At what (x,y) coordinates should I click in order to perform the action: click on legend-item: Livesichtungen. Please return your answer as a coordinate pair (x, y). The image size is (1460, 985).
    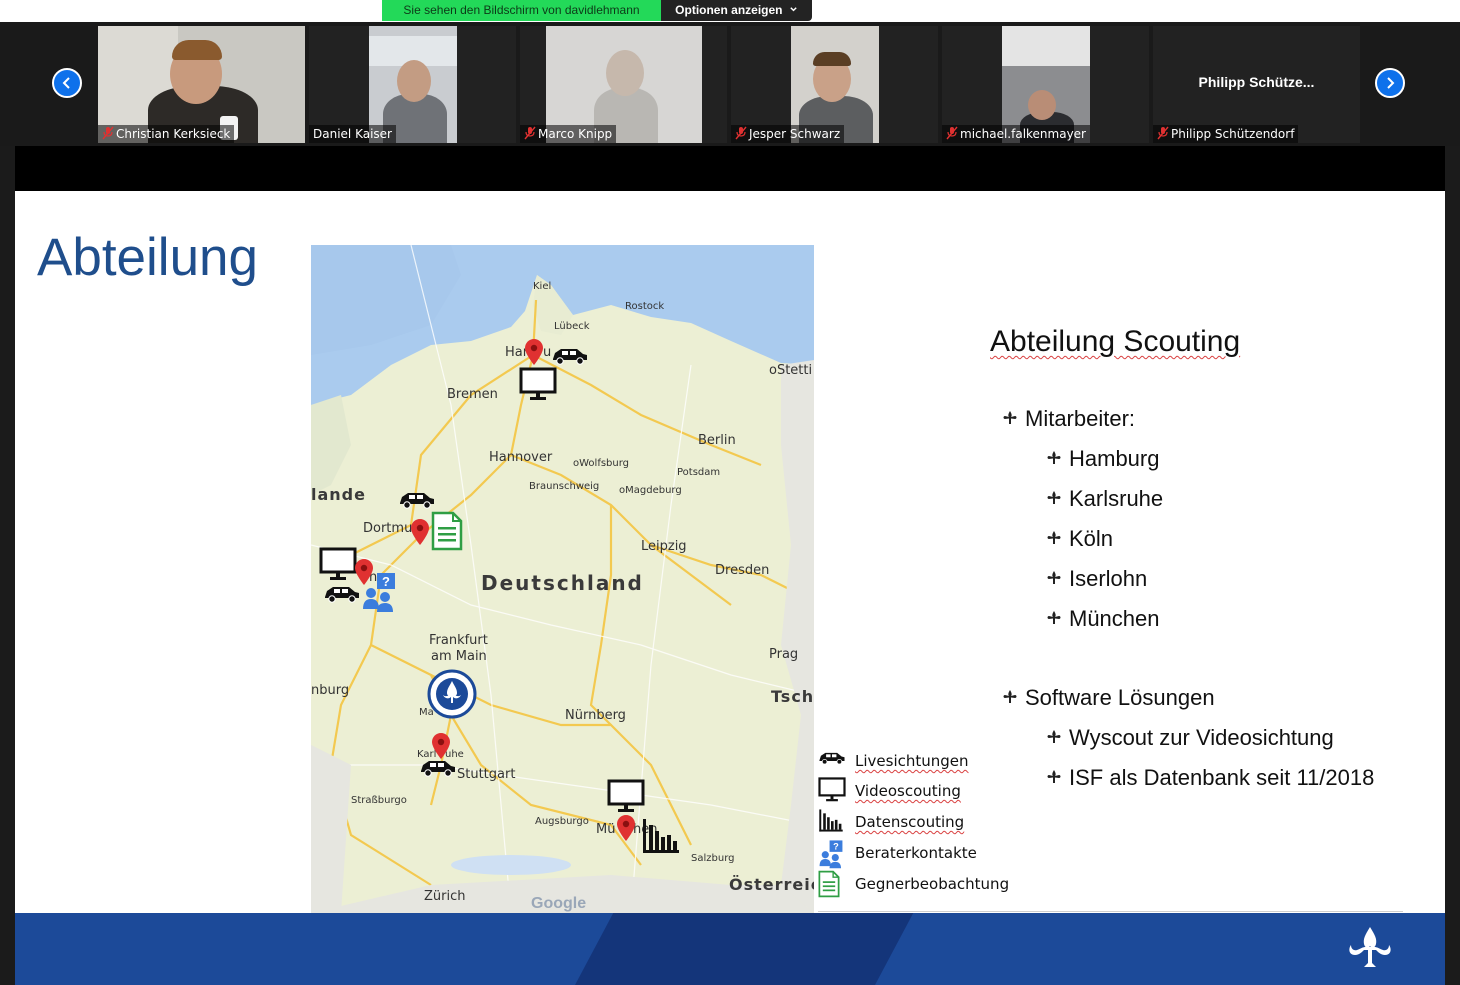
    Looking at the image, I should click on (918, 761).